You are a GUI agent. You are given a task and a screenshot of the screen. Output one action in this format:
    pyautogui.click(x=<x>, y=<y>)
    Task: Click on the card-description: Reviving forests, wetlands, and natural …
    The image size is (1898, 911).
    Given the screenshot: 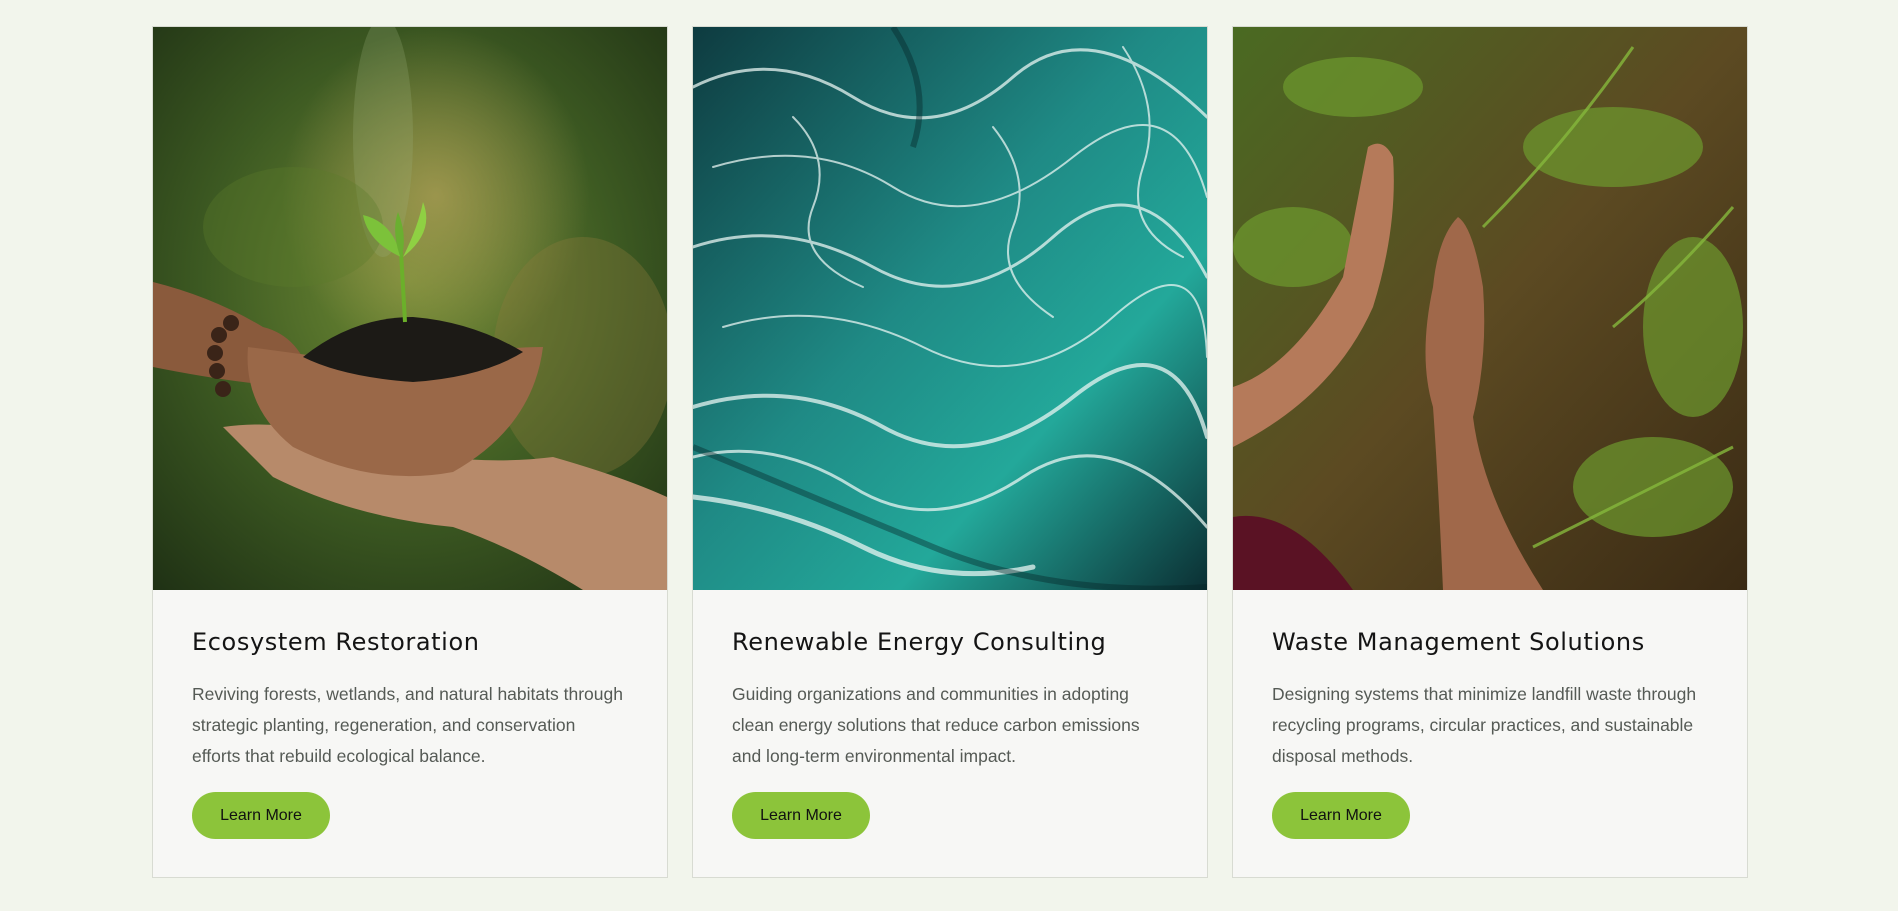 What is the action you would take?
    pyautogui.click(x=407, y=724)
    